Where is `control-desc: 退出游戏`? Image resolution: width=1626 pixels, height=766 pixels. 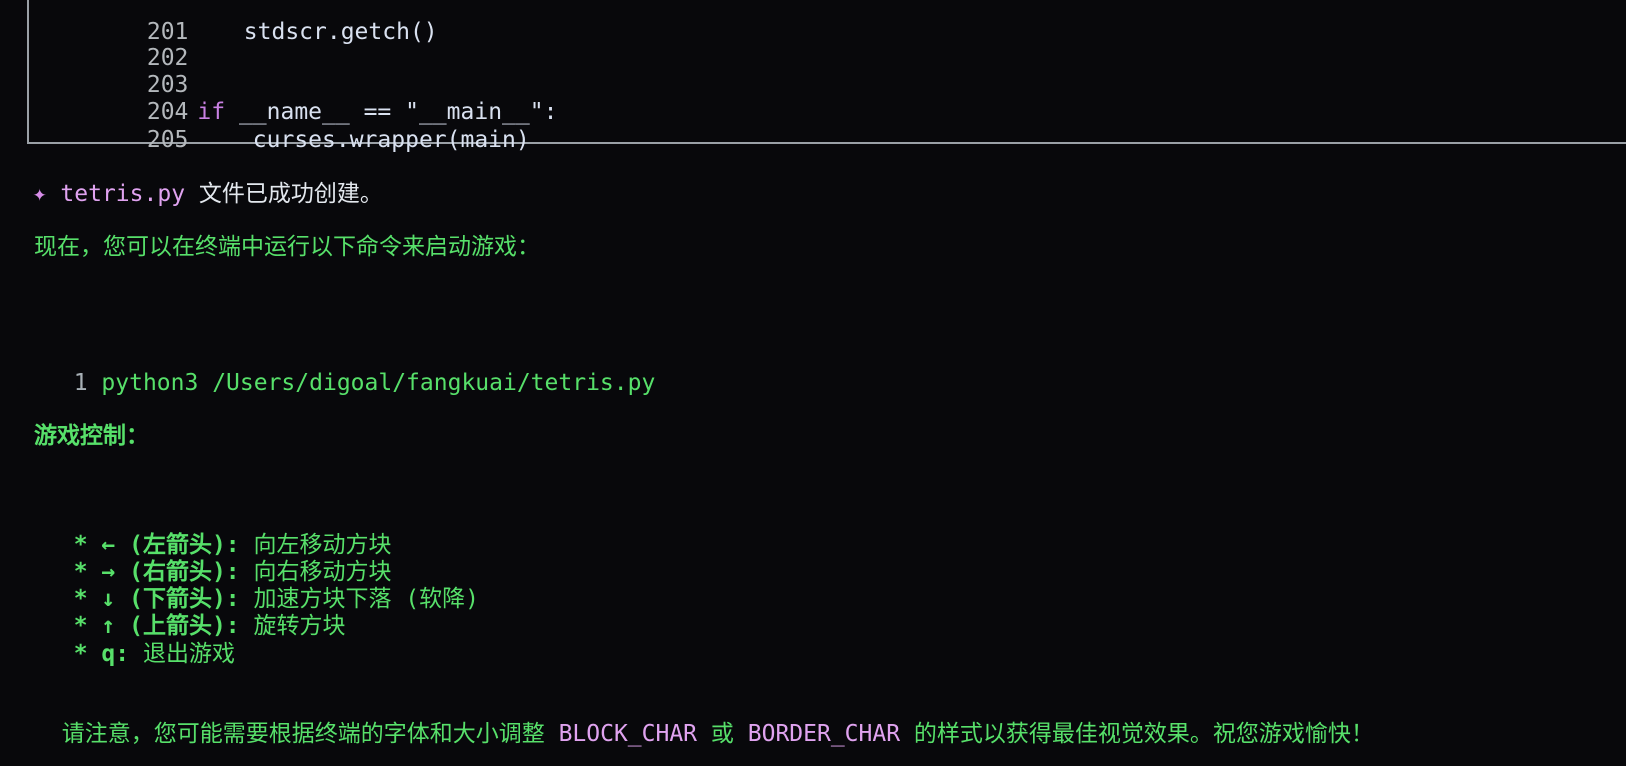
control-desc: 退出游戏 is located at coordinates (182, 654).